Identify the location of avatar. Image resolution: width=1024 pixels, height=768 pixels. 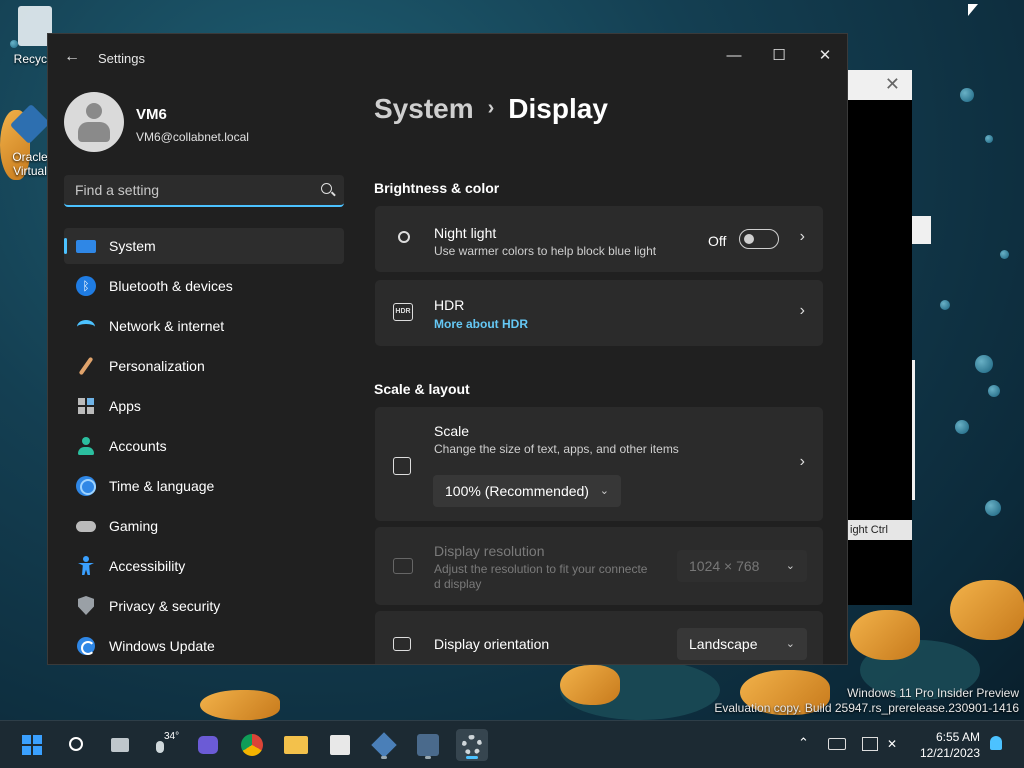
(94, 122).